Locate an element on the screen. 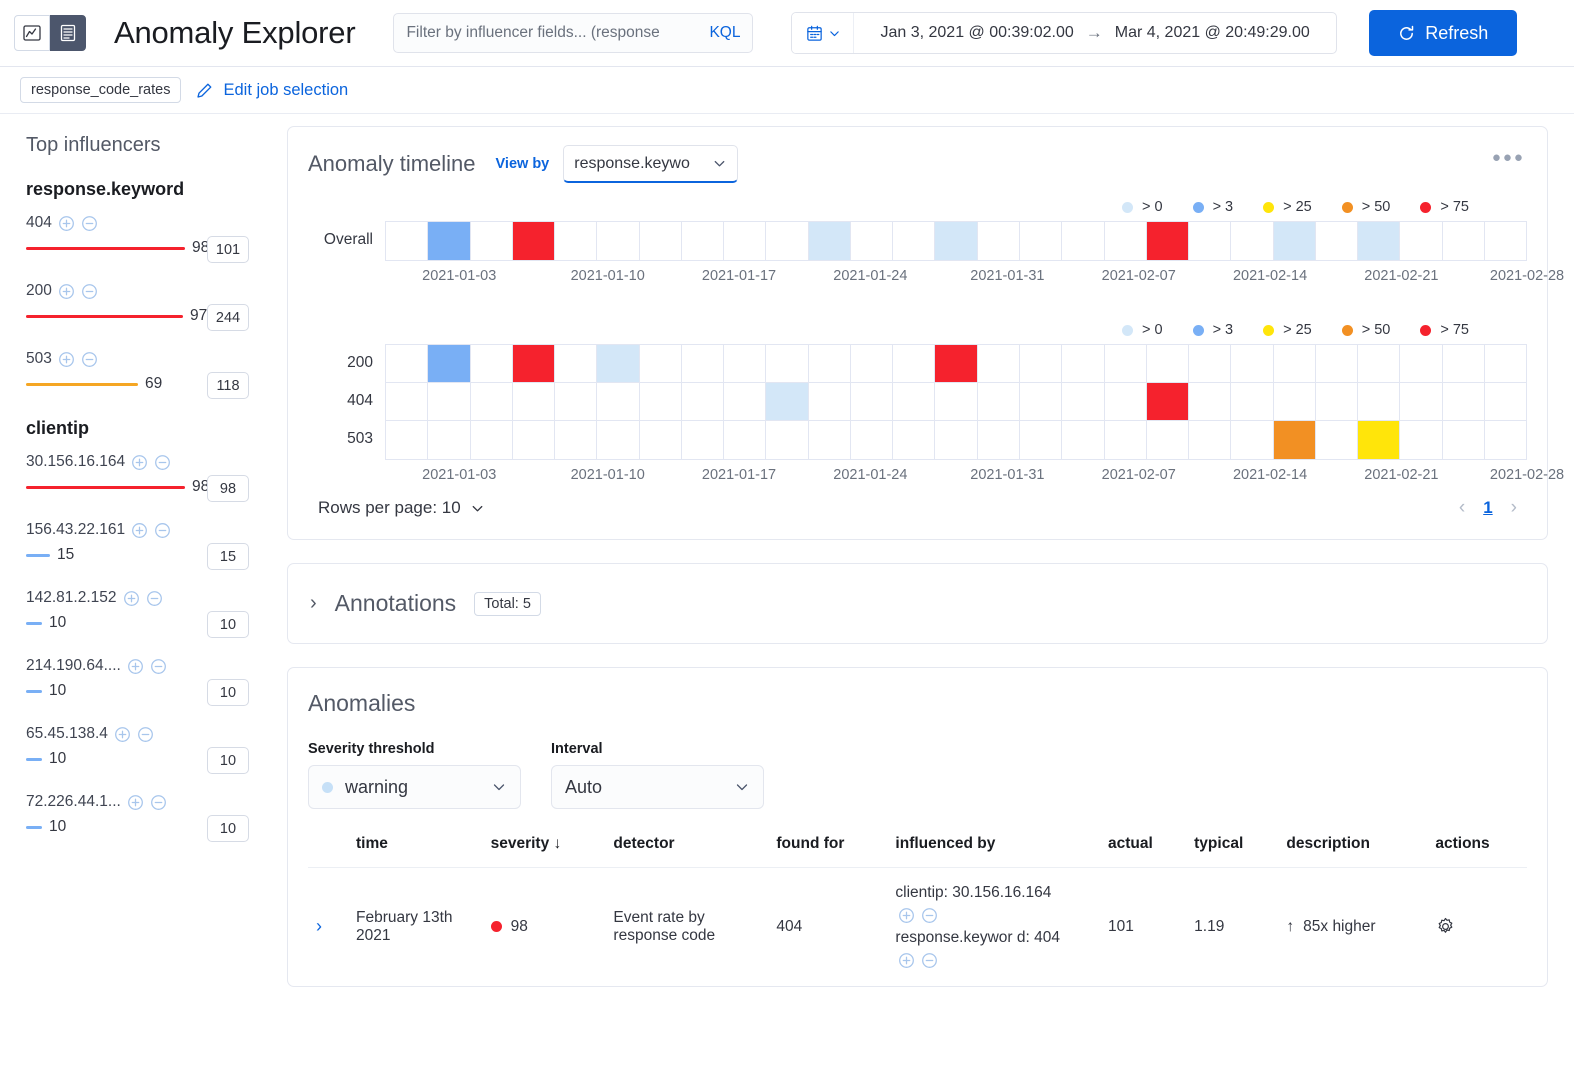  rows-per-page-button: Rows per page: 10 is located at coordinates (401, 508).